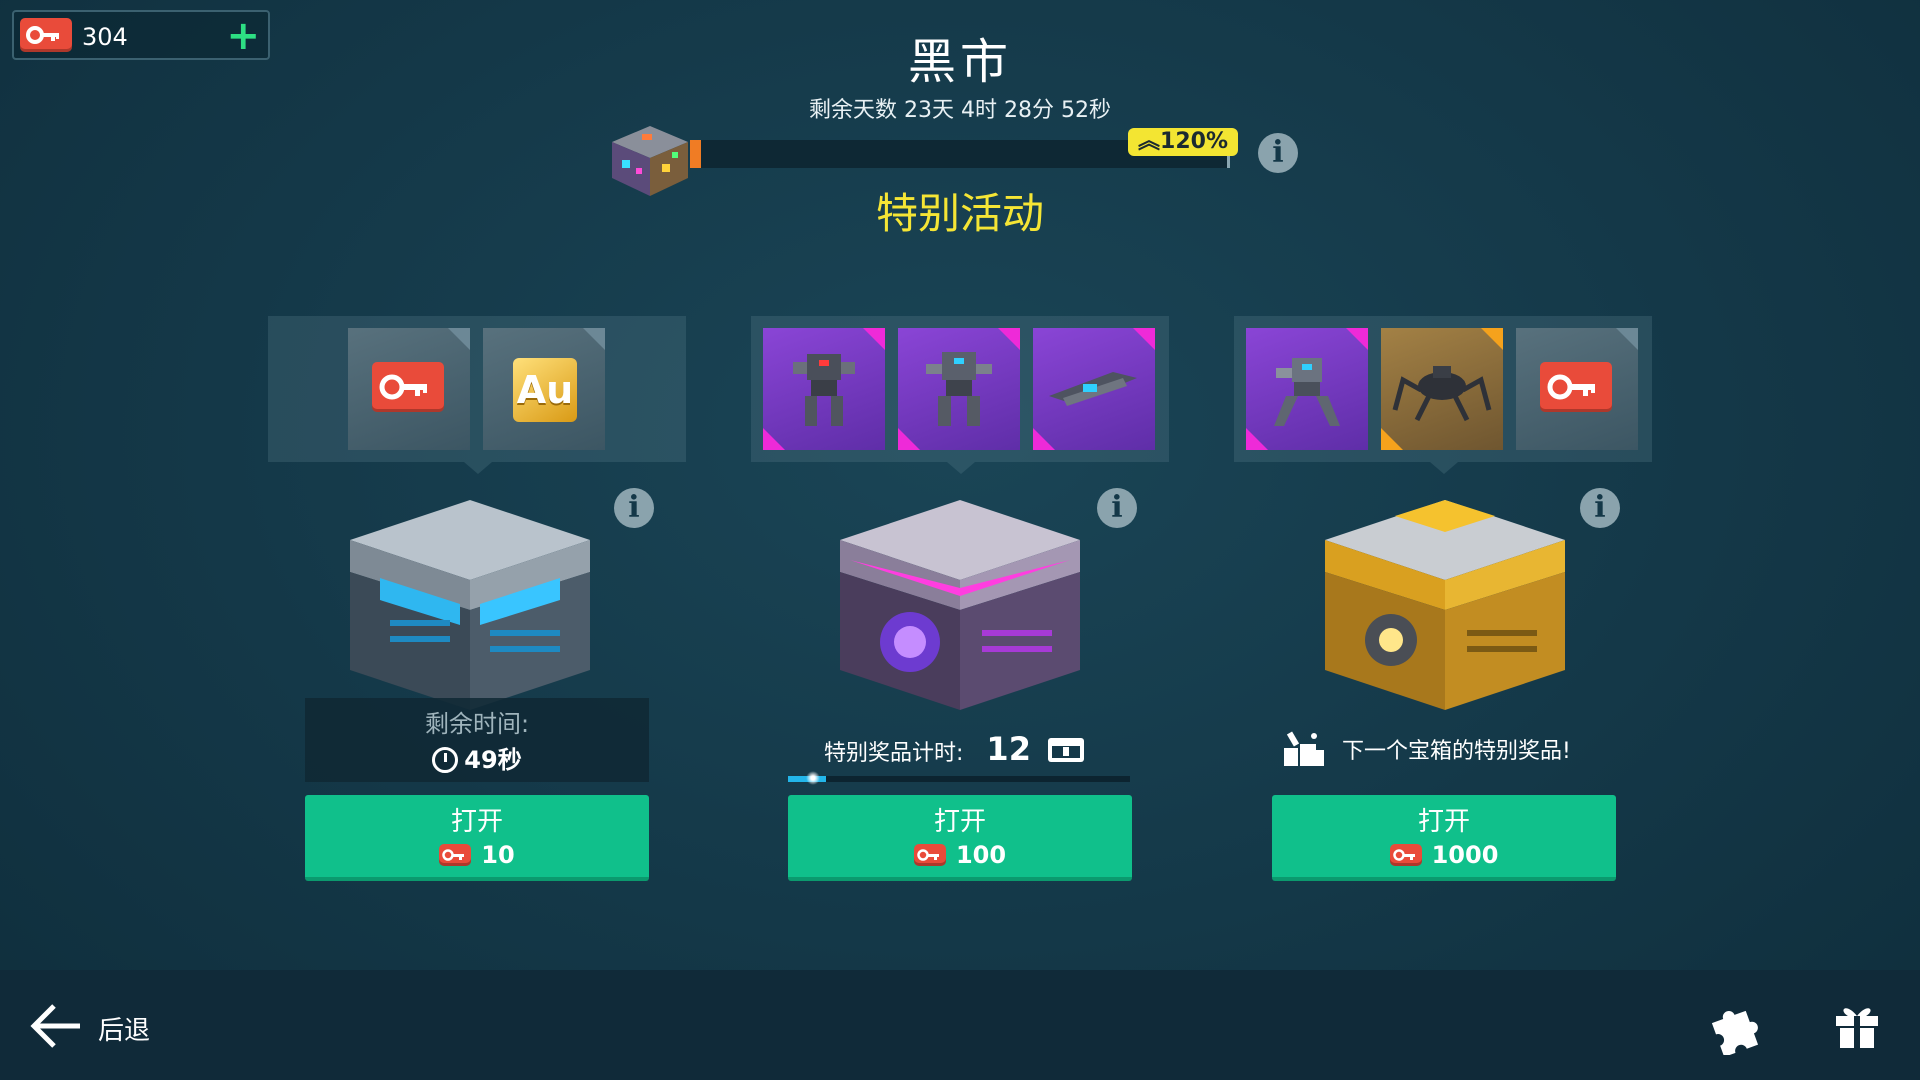 This screenshot has height=1080, width=1920. What do you see at coordinates (960, 1025) in the screenshot?
I see `bottom-bar` at bounding box center [960, 1025].